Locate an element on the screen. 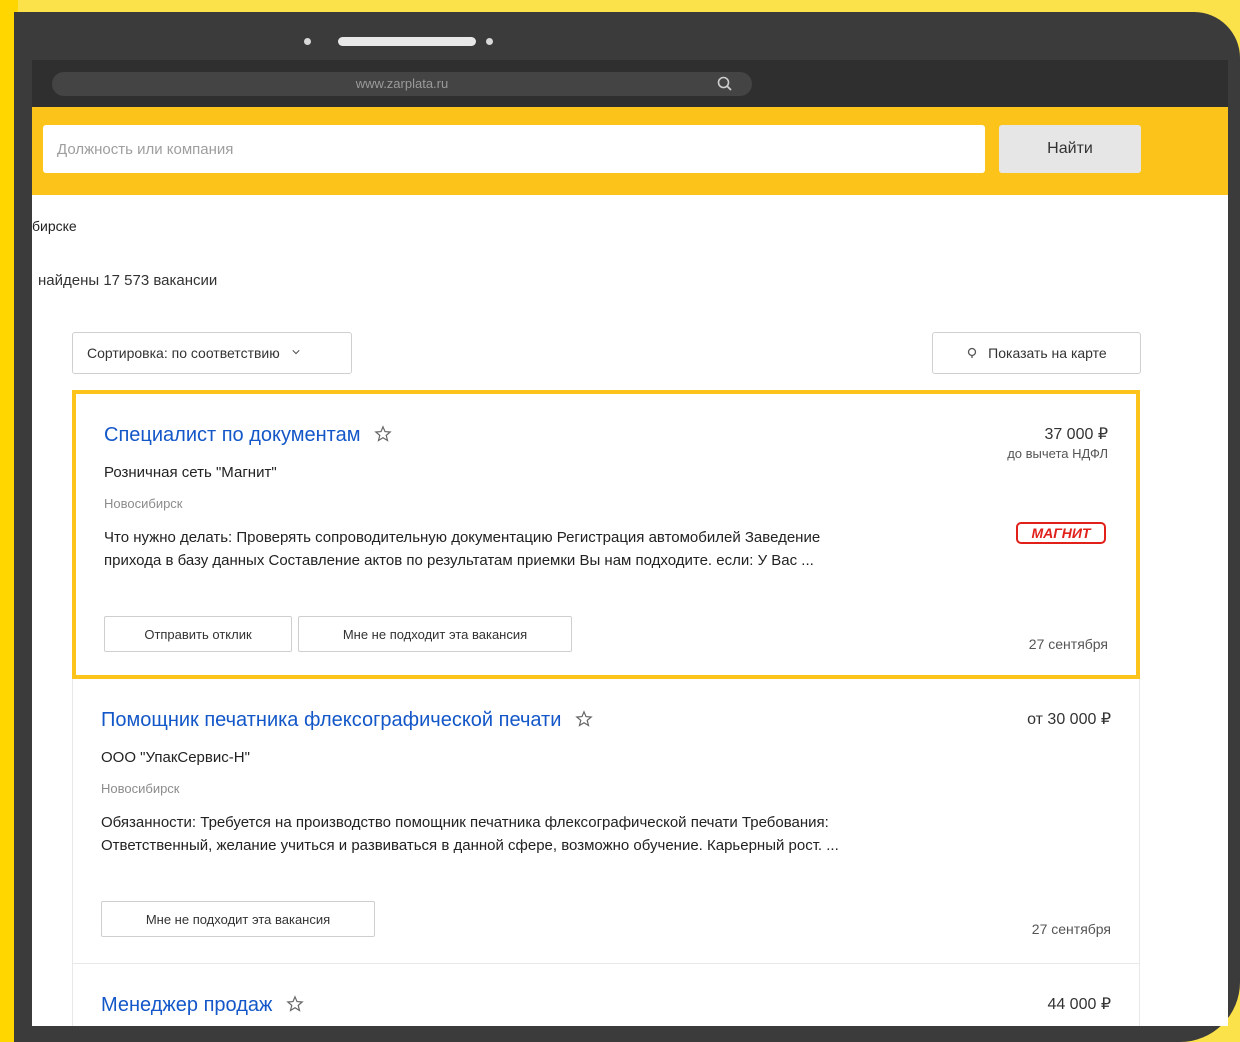  vacancy-title: Специалист по документам is located at coordinates (232, 435).